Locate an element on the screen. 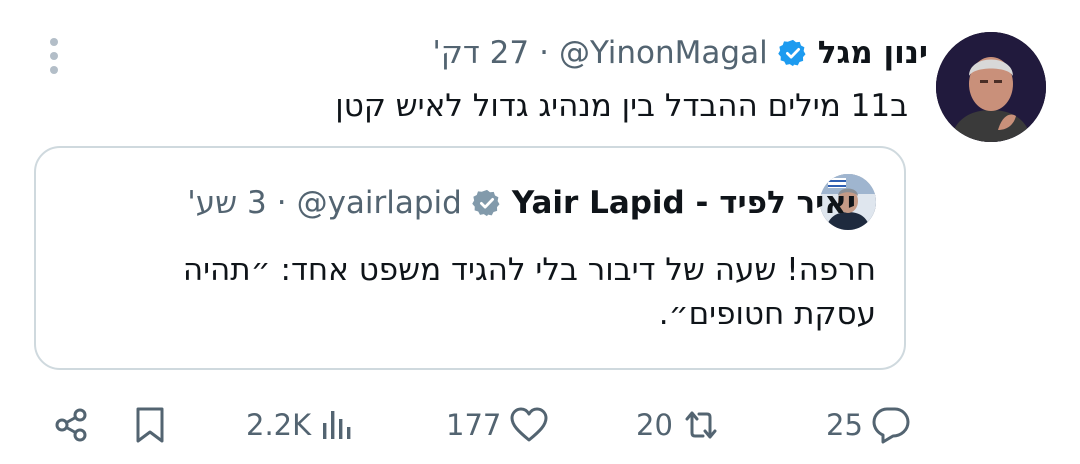 The height and width of the screenshot is (464, 1080). share-icon is located at coordinates (72, 425).